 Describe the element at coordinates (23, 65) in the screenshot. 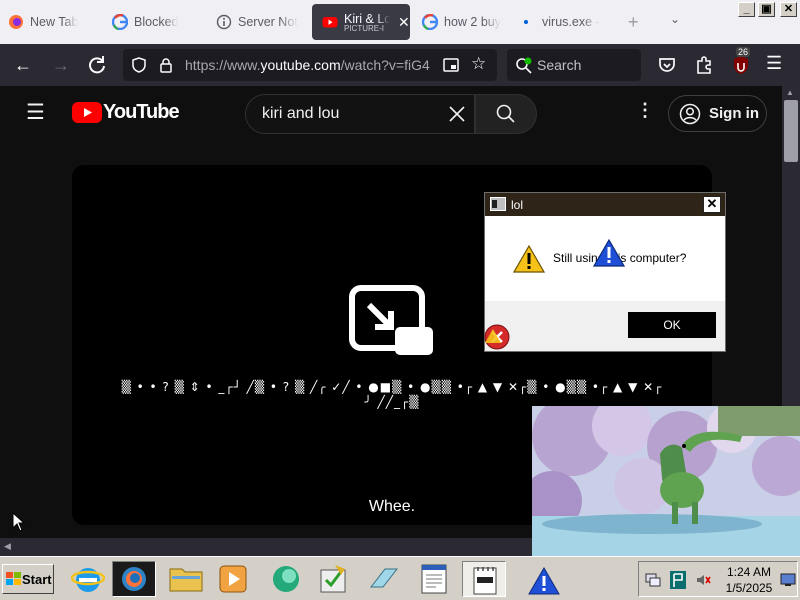

I see `back-arrow-icon: ←` at that location.